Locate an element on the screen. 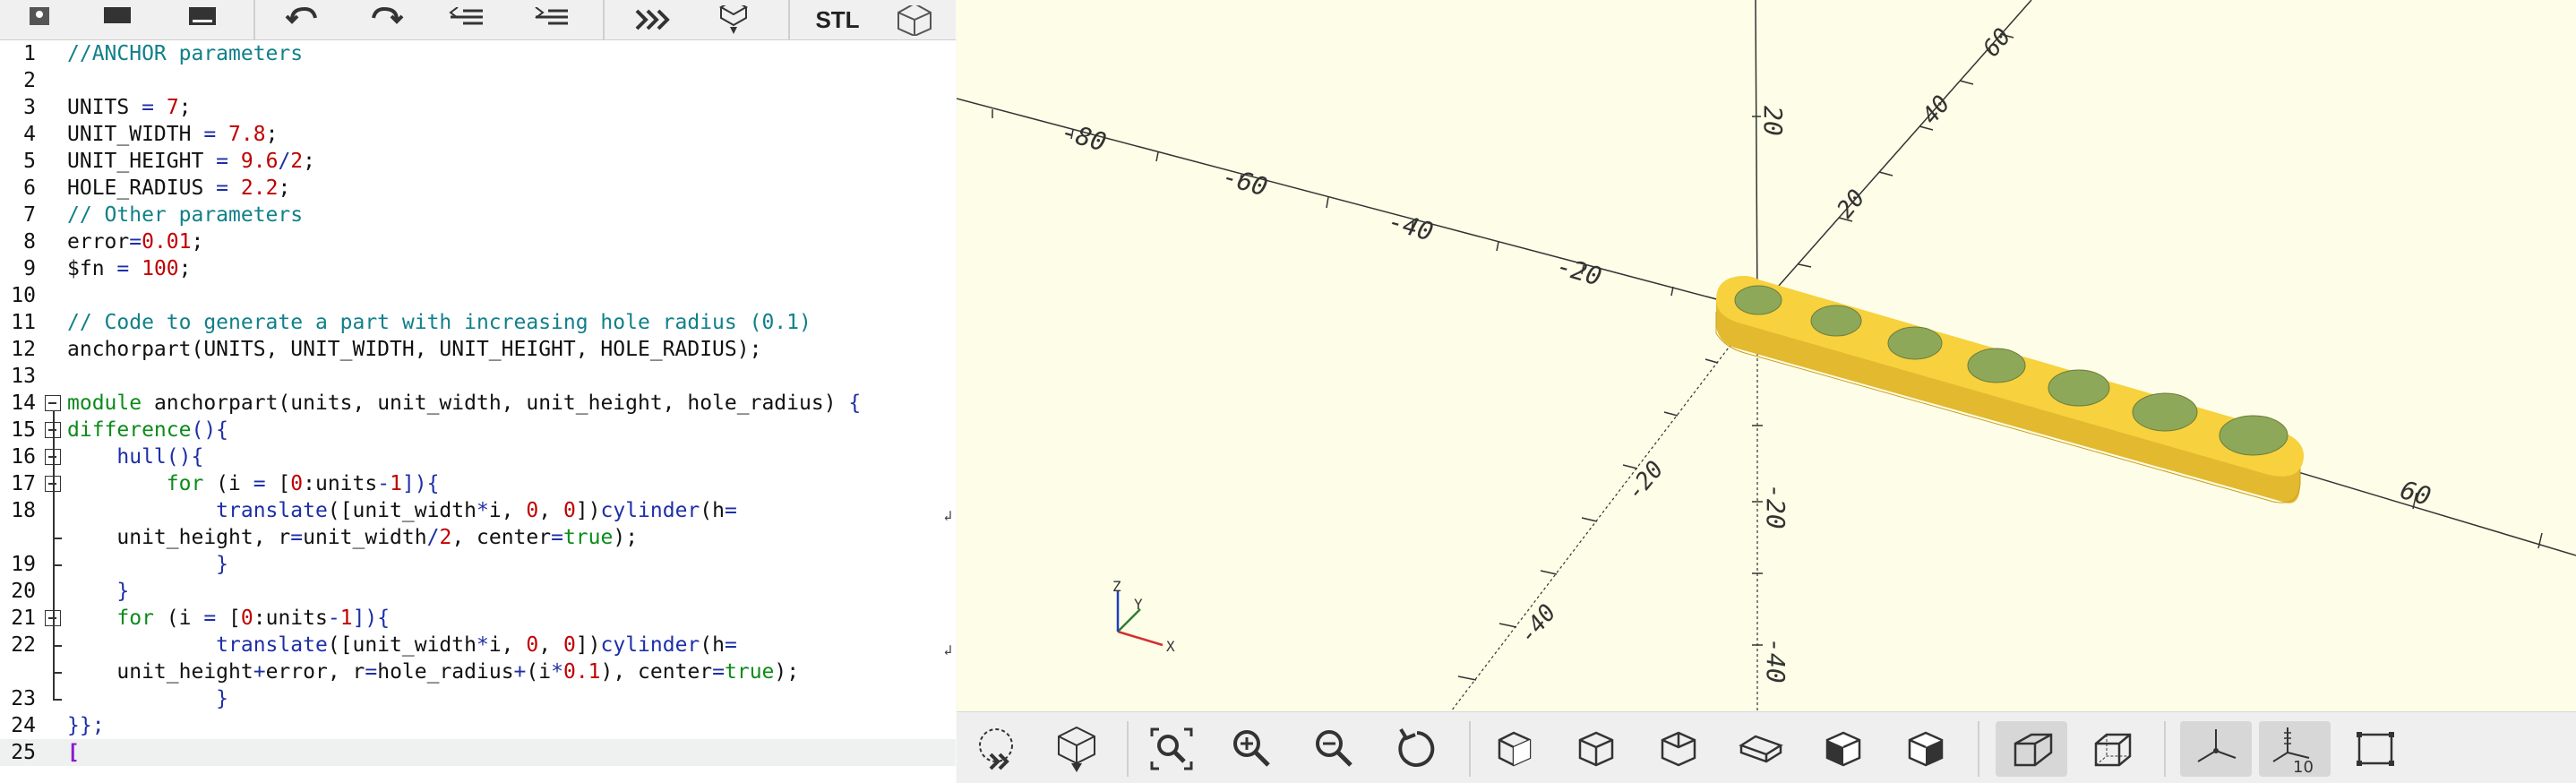 This screenshot has height=783, width=2576. gizmo-z-label: Z is located at coordinates (1116, 586).